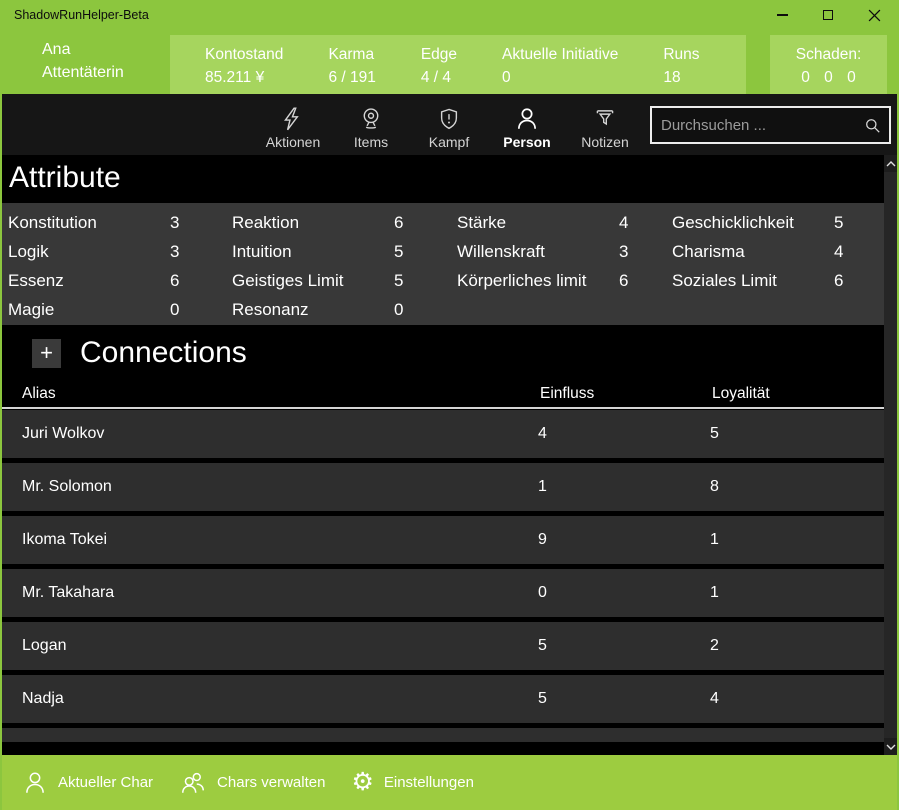  I want to click on attribute-reaktion: Reaktion 6, so click(344, 222).